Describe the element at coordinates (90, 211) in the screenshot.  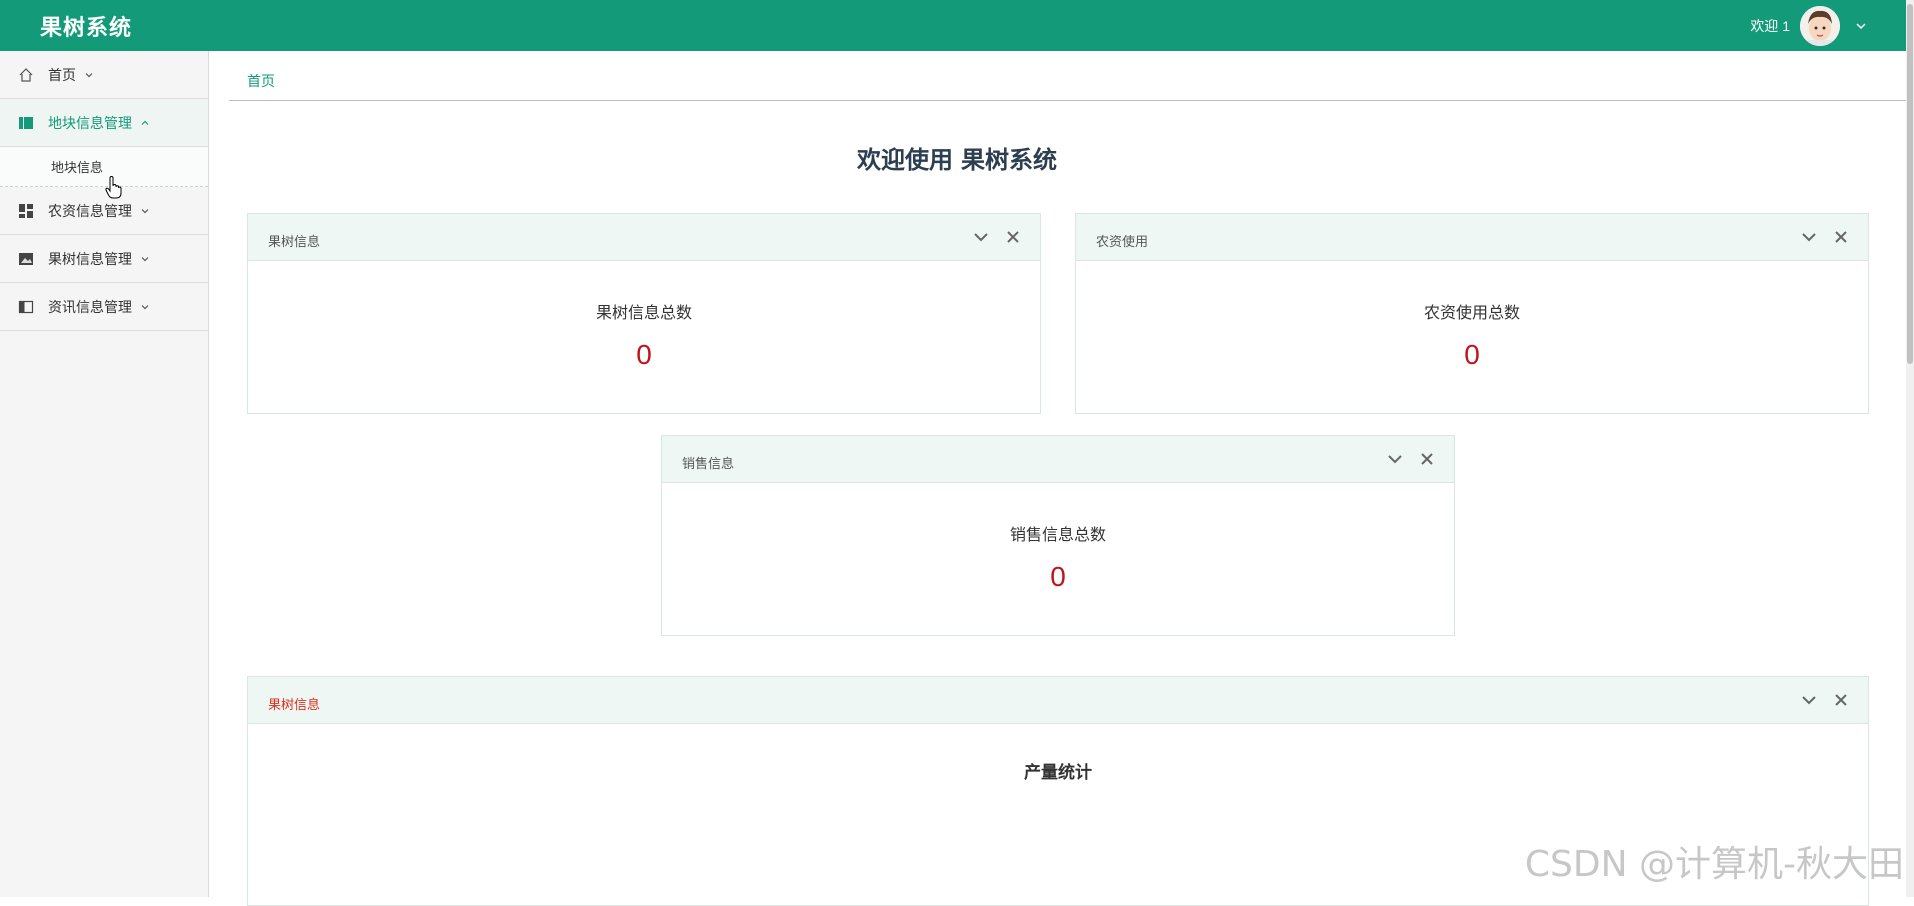
I see `sidebar-item-label: 农资信息管理` at that location.